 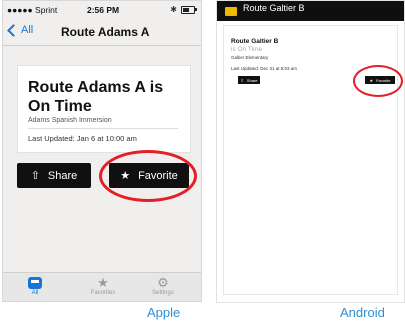 I want to click on tab-all: All, so click(x=35, y=286).